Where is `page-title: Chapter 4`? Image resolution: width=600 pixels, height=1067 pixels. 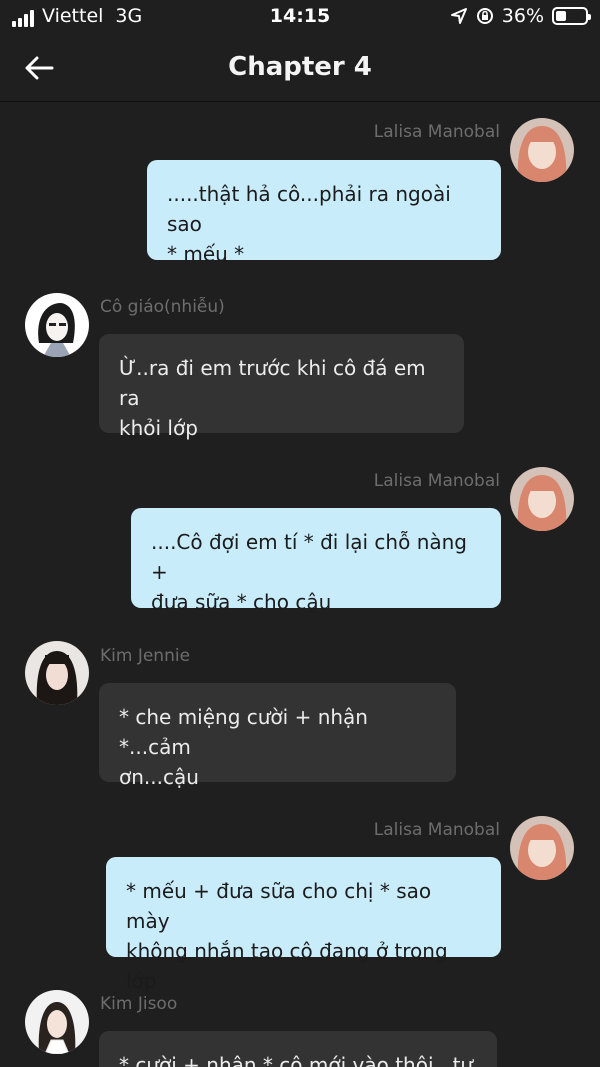 page-title: Chapter 4 is located at coordinates (300, 67).